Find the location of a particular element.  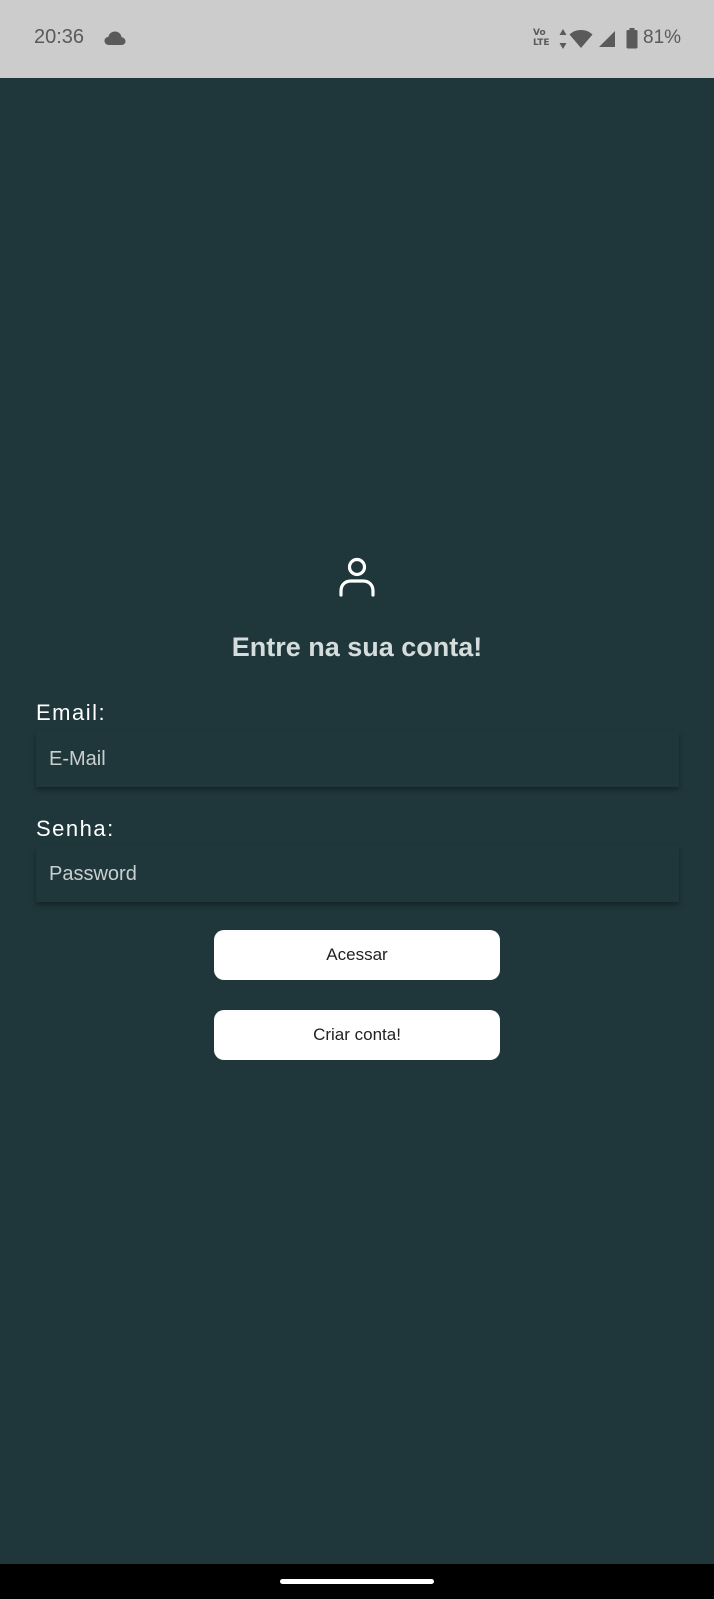

password-label: Senha: is located at coordinates (75, 828).